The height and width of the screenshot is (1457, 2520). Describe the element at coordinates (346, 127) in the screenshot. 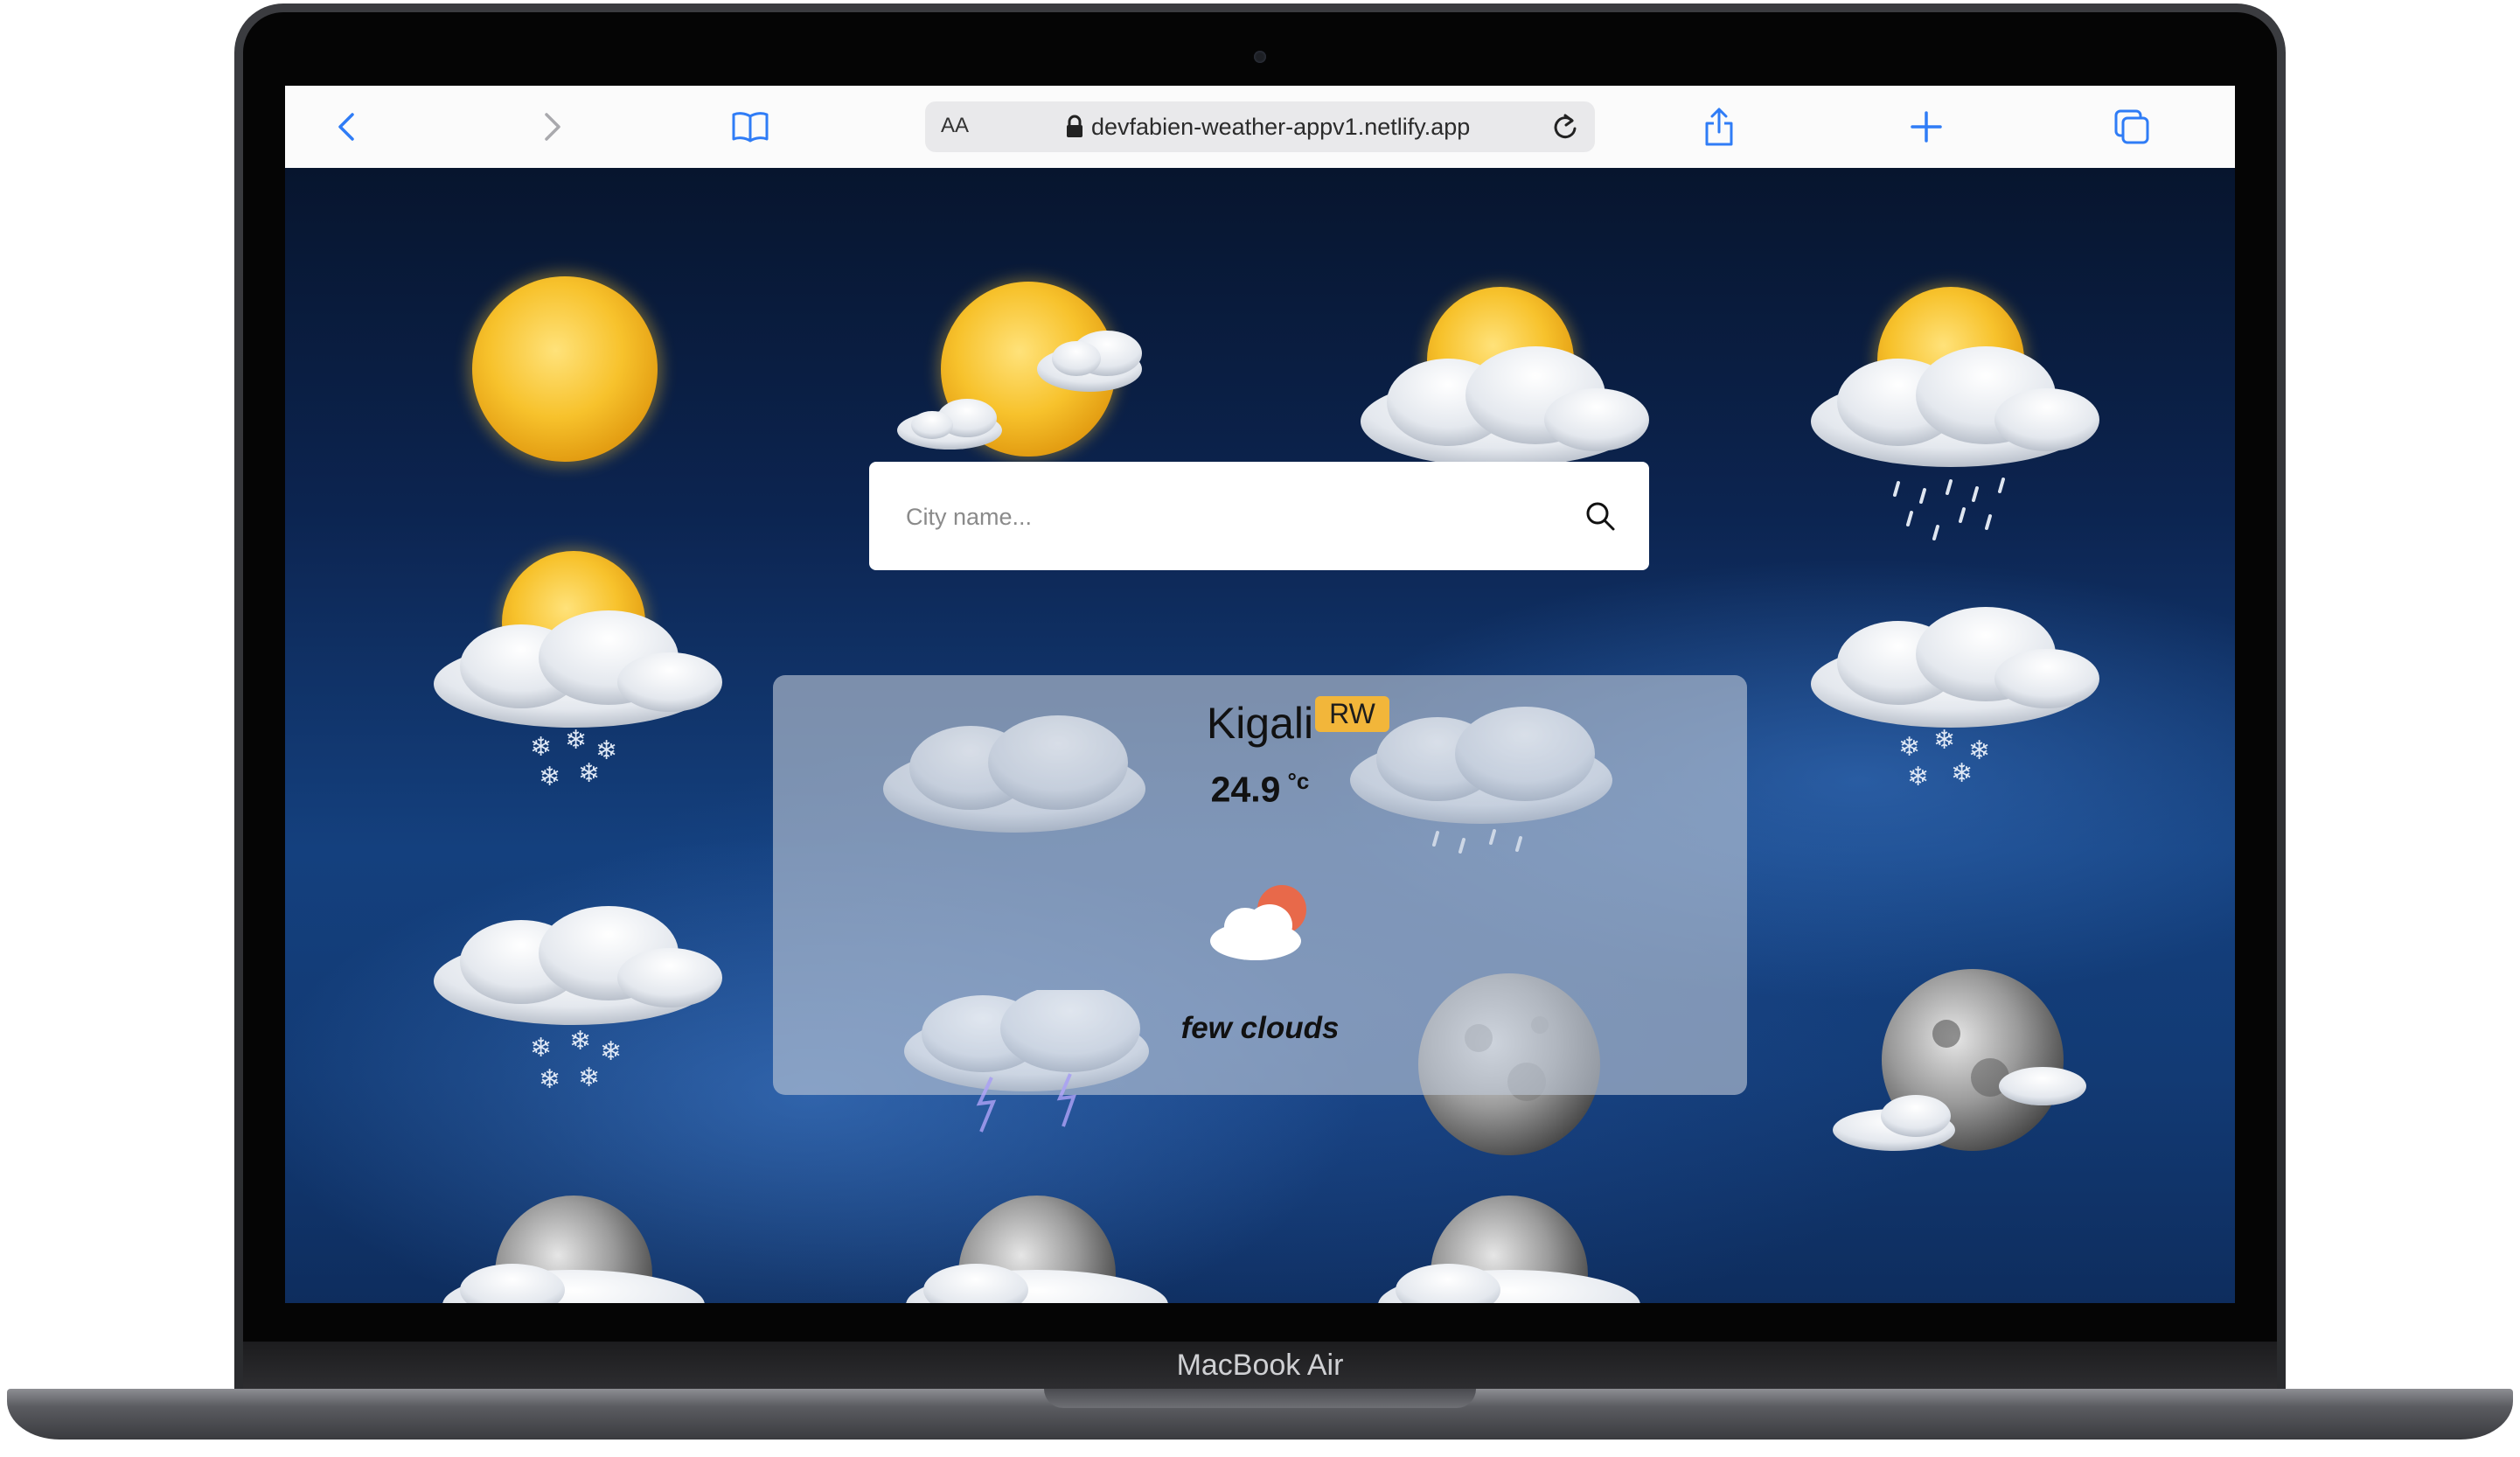

I see `back-icon` at that location.